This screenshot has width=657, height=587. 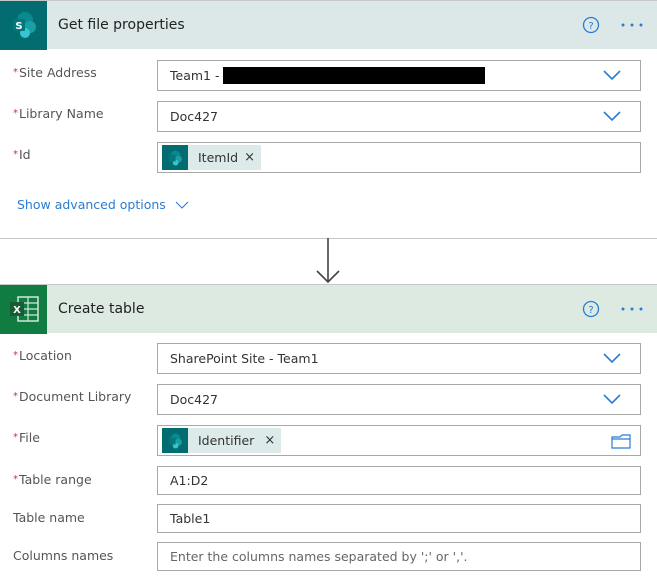 I want to click on site-address-dropdown: Team1 -, so click(x=399, y=75).